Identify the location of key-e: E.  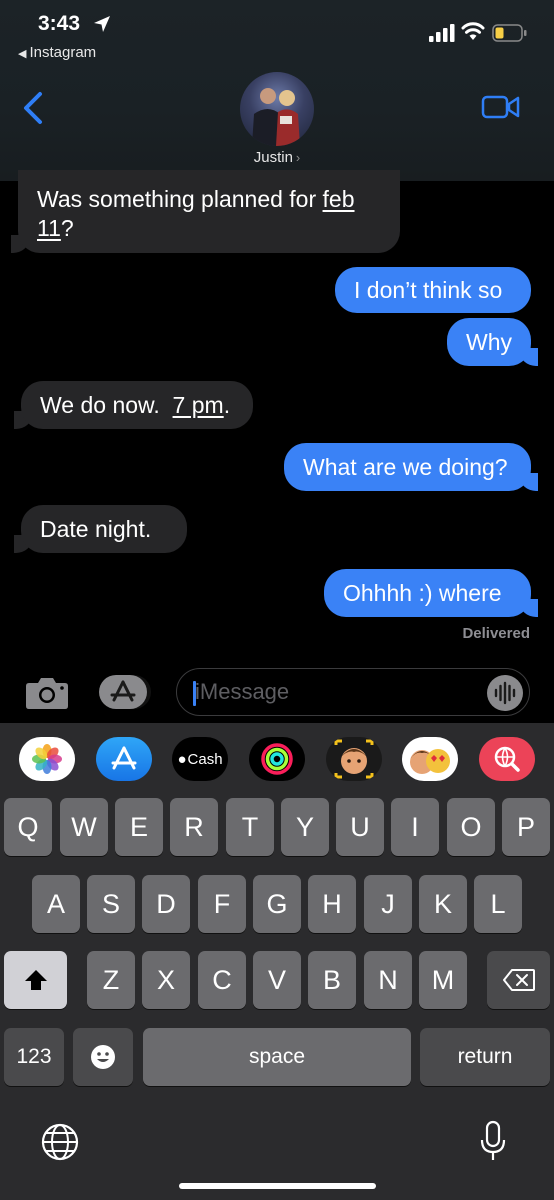
(139, 827).